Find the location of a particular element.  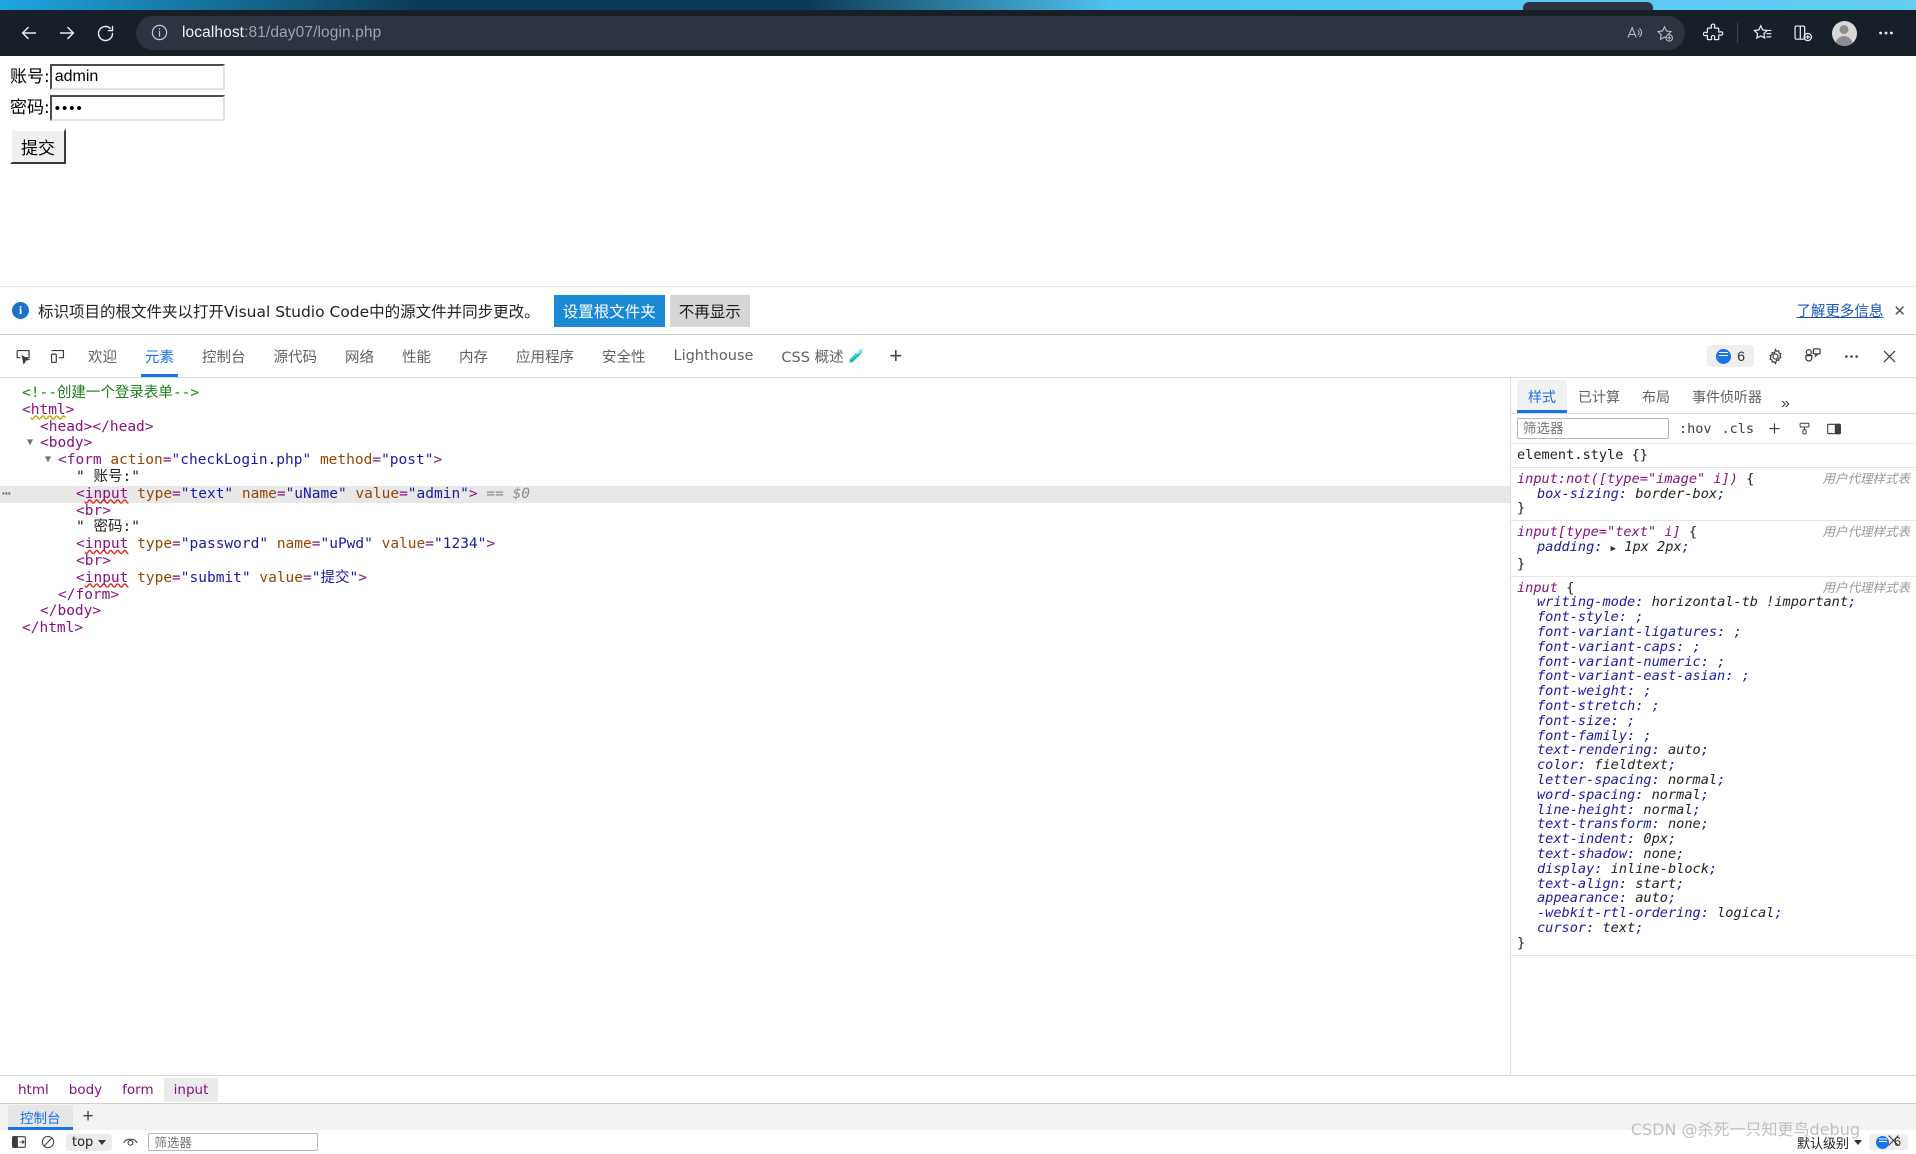

dom-node: <head></head> is located at coordinates (755, 427).